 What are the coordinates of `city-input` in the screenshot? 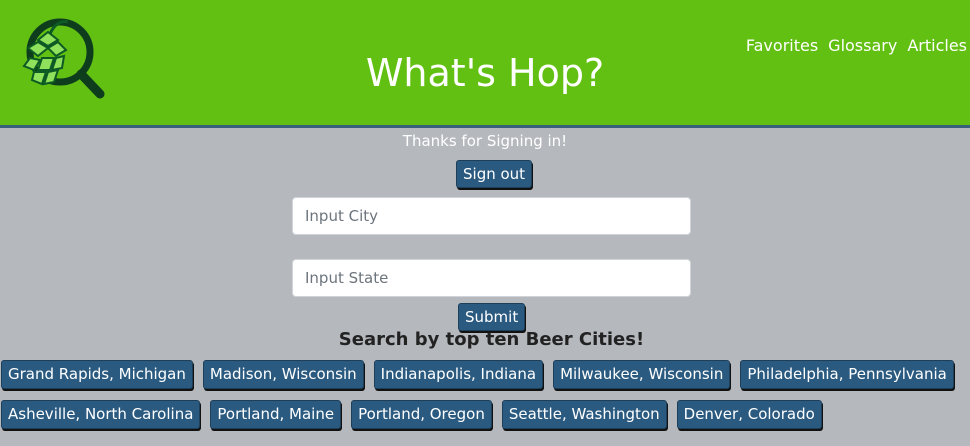 It's located at (491, 216).